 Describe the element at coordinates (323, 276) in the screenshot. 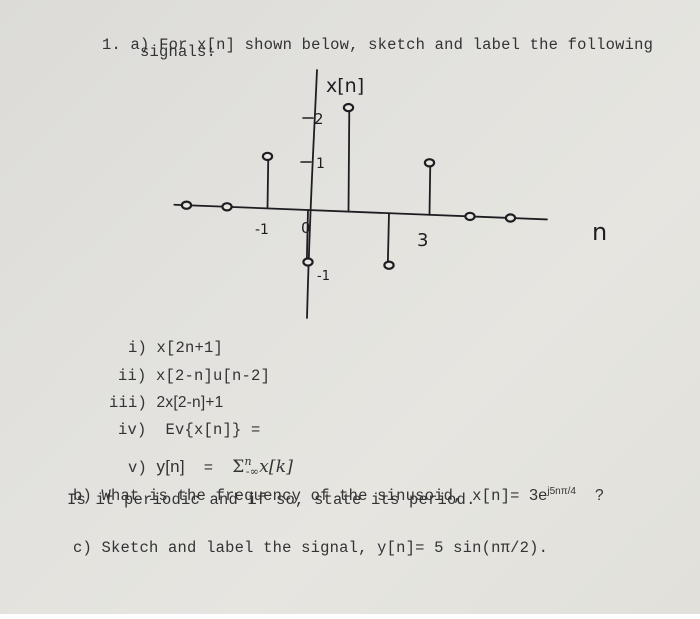

I see `y-tick-label-neg1: -1` at that location.